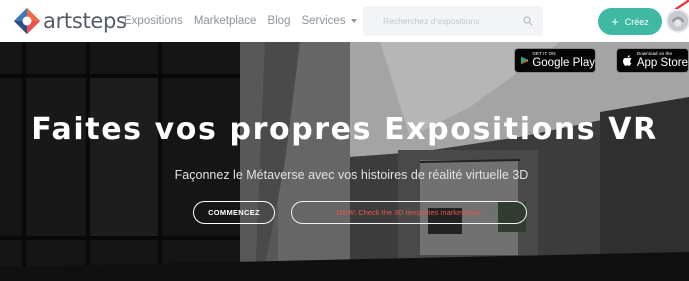  I want to click on commencez-button: COMMENCEZ, so click(234, 212).